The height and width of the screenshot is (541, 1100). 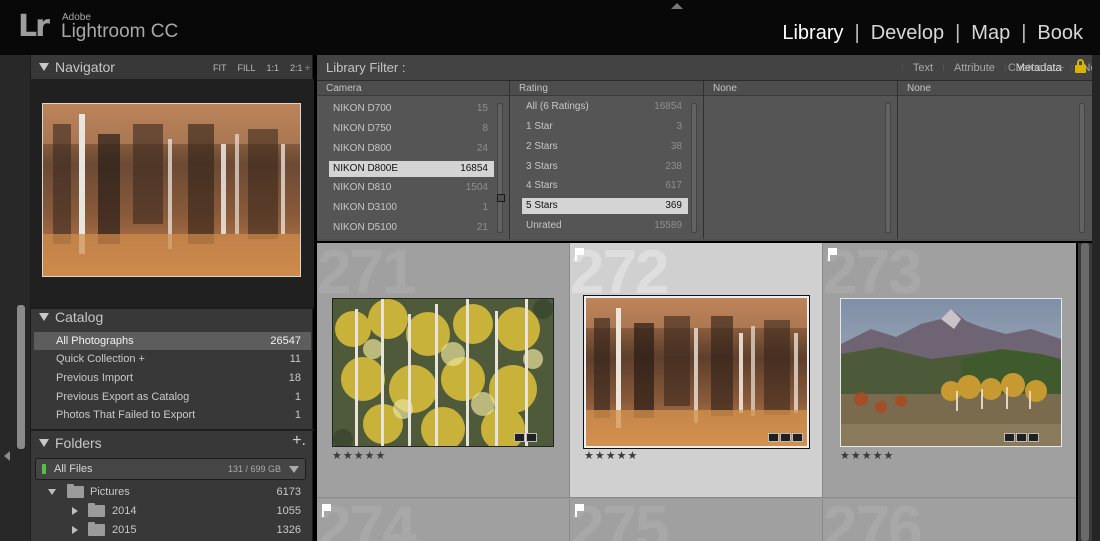 I want to click on row-count: 21, so click(x=482, y=227).